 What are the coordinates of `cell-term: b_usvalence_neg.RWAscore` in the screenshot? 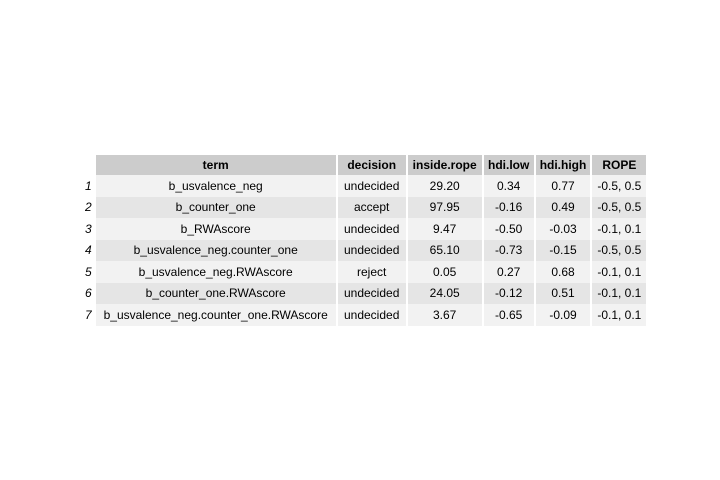 It's located at (215, 272).